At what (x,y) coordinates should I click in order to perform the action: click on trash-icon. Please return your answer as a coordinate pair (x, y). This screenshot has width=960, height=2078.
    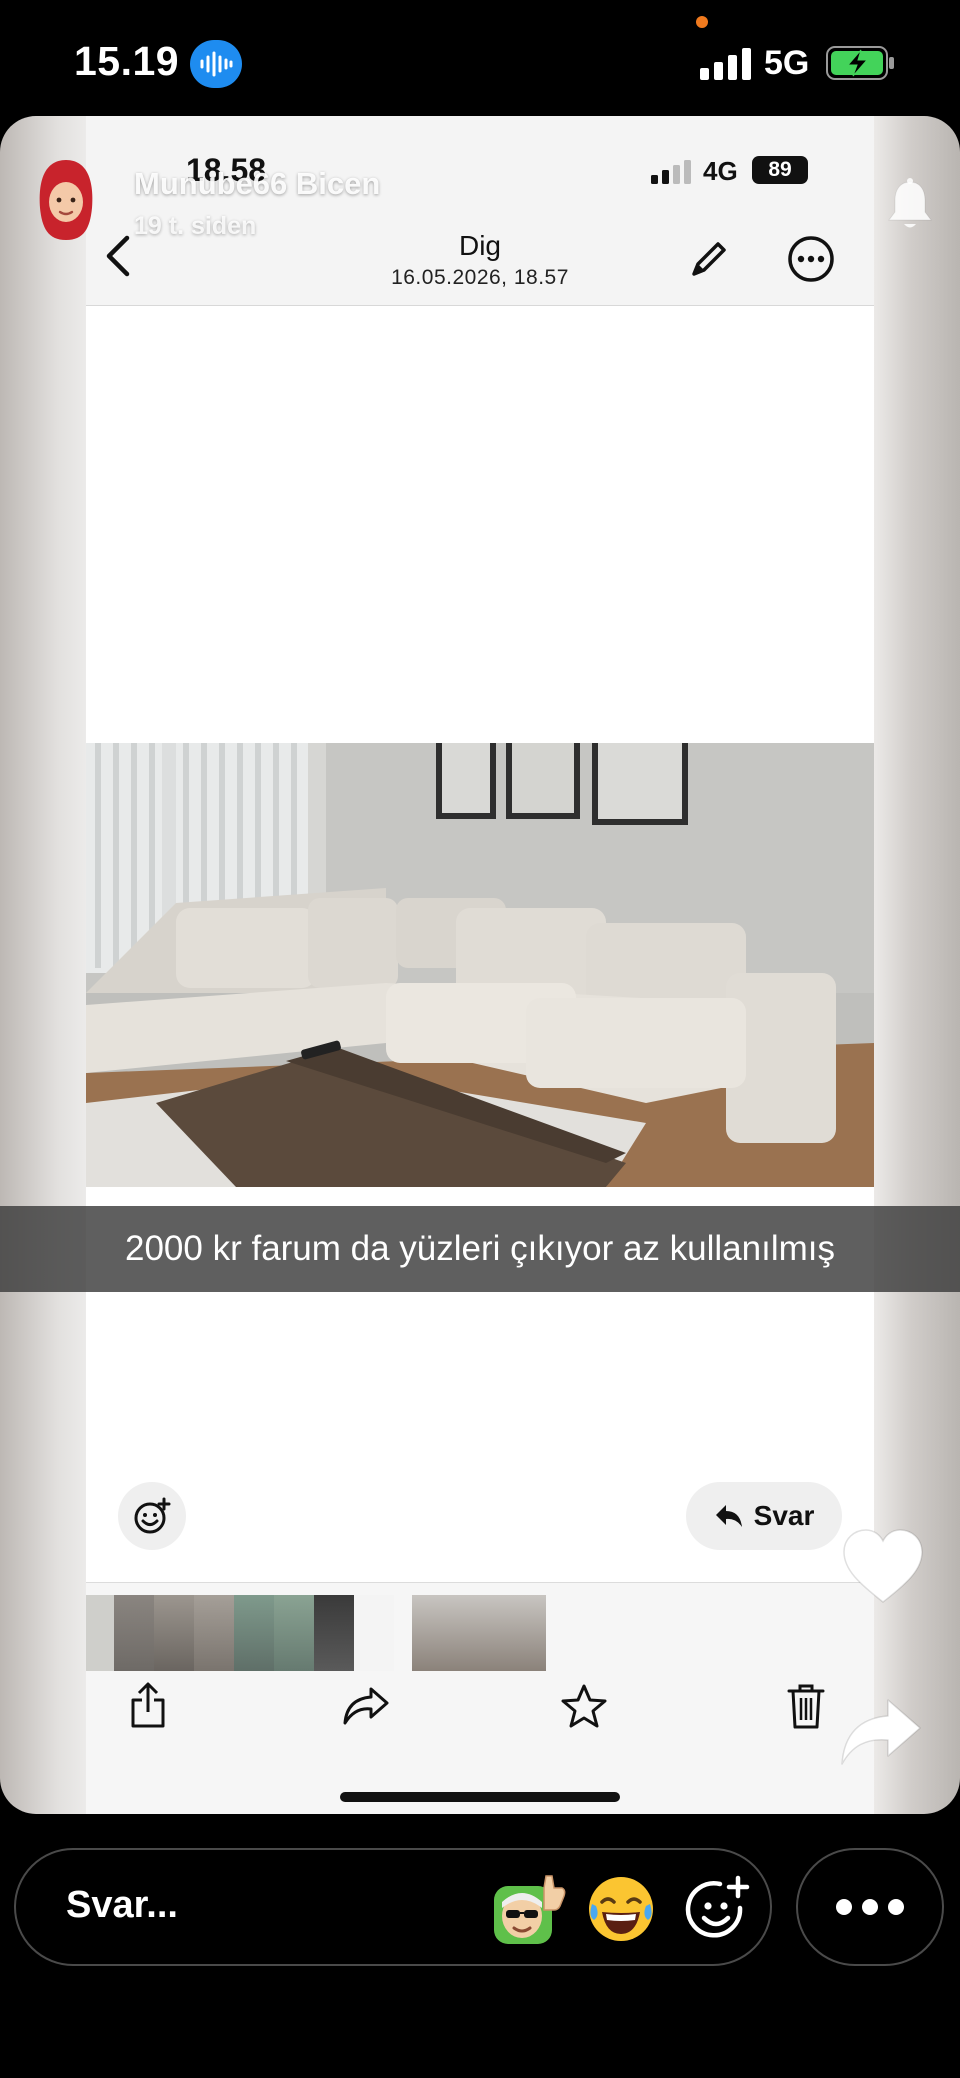
    Looking at the image, I should click on (806, 1706).